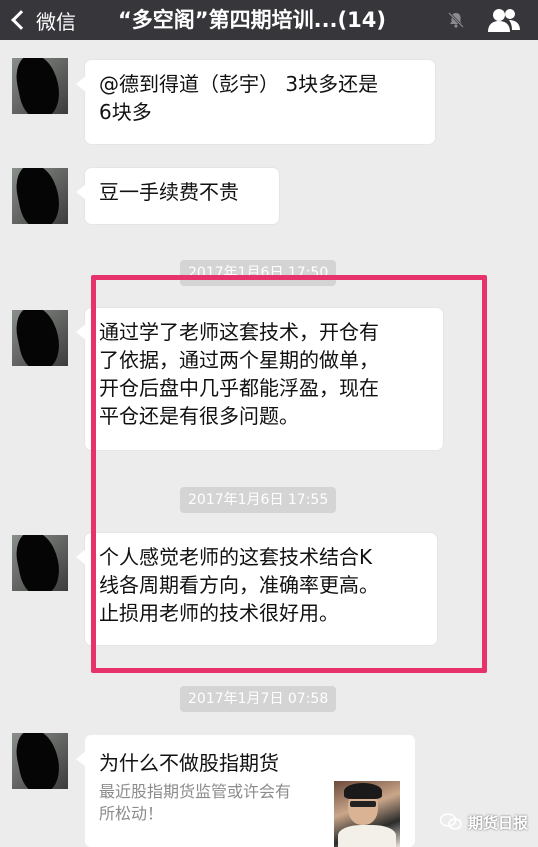 Image resolution: width=538 pixels, height=847 pixels. Describe the element at coordinates (255, 102) in the screenshot. I see `message-bubble: @德到得道（彭宇） 3块多还是 6块多` at that location.